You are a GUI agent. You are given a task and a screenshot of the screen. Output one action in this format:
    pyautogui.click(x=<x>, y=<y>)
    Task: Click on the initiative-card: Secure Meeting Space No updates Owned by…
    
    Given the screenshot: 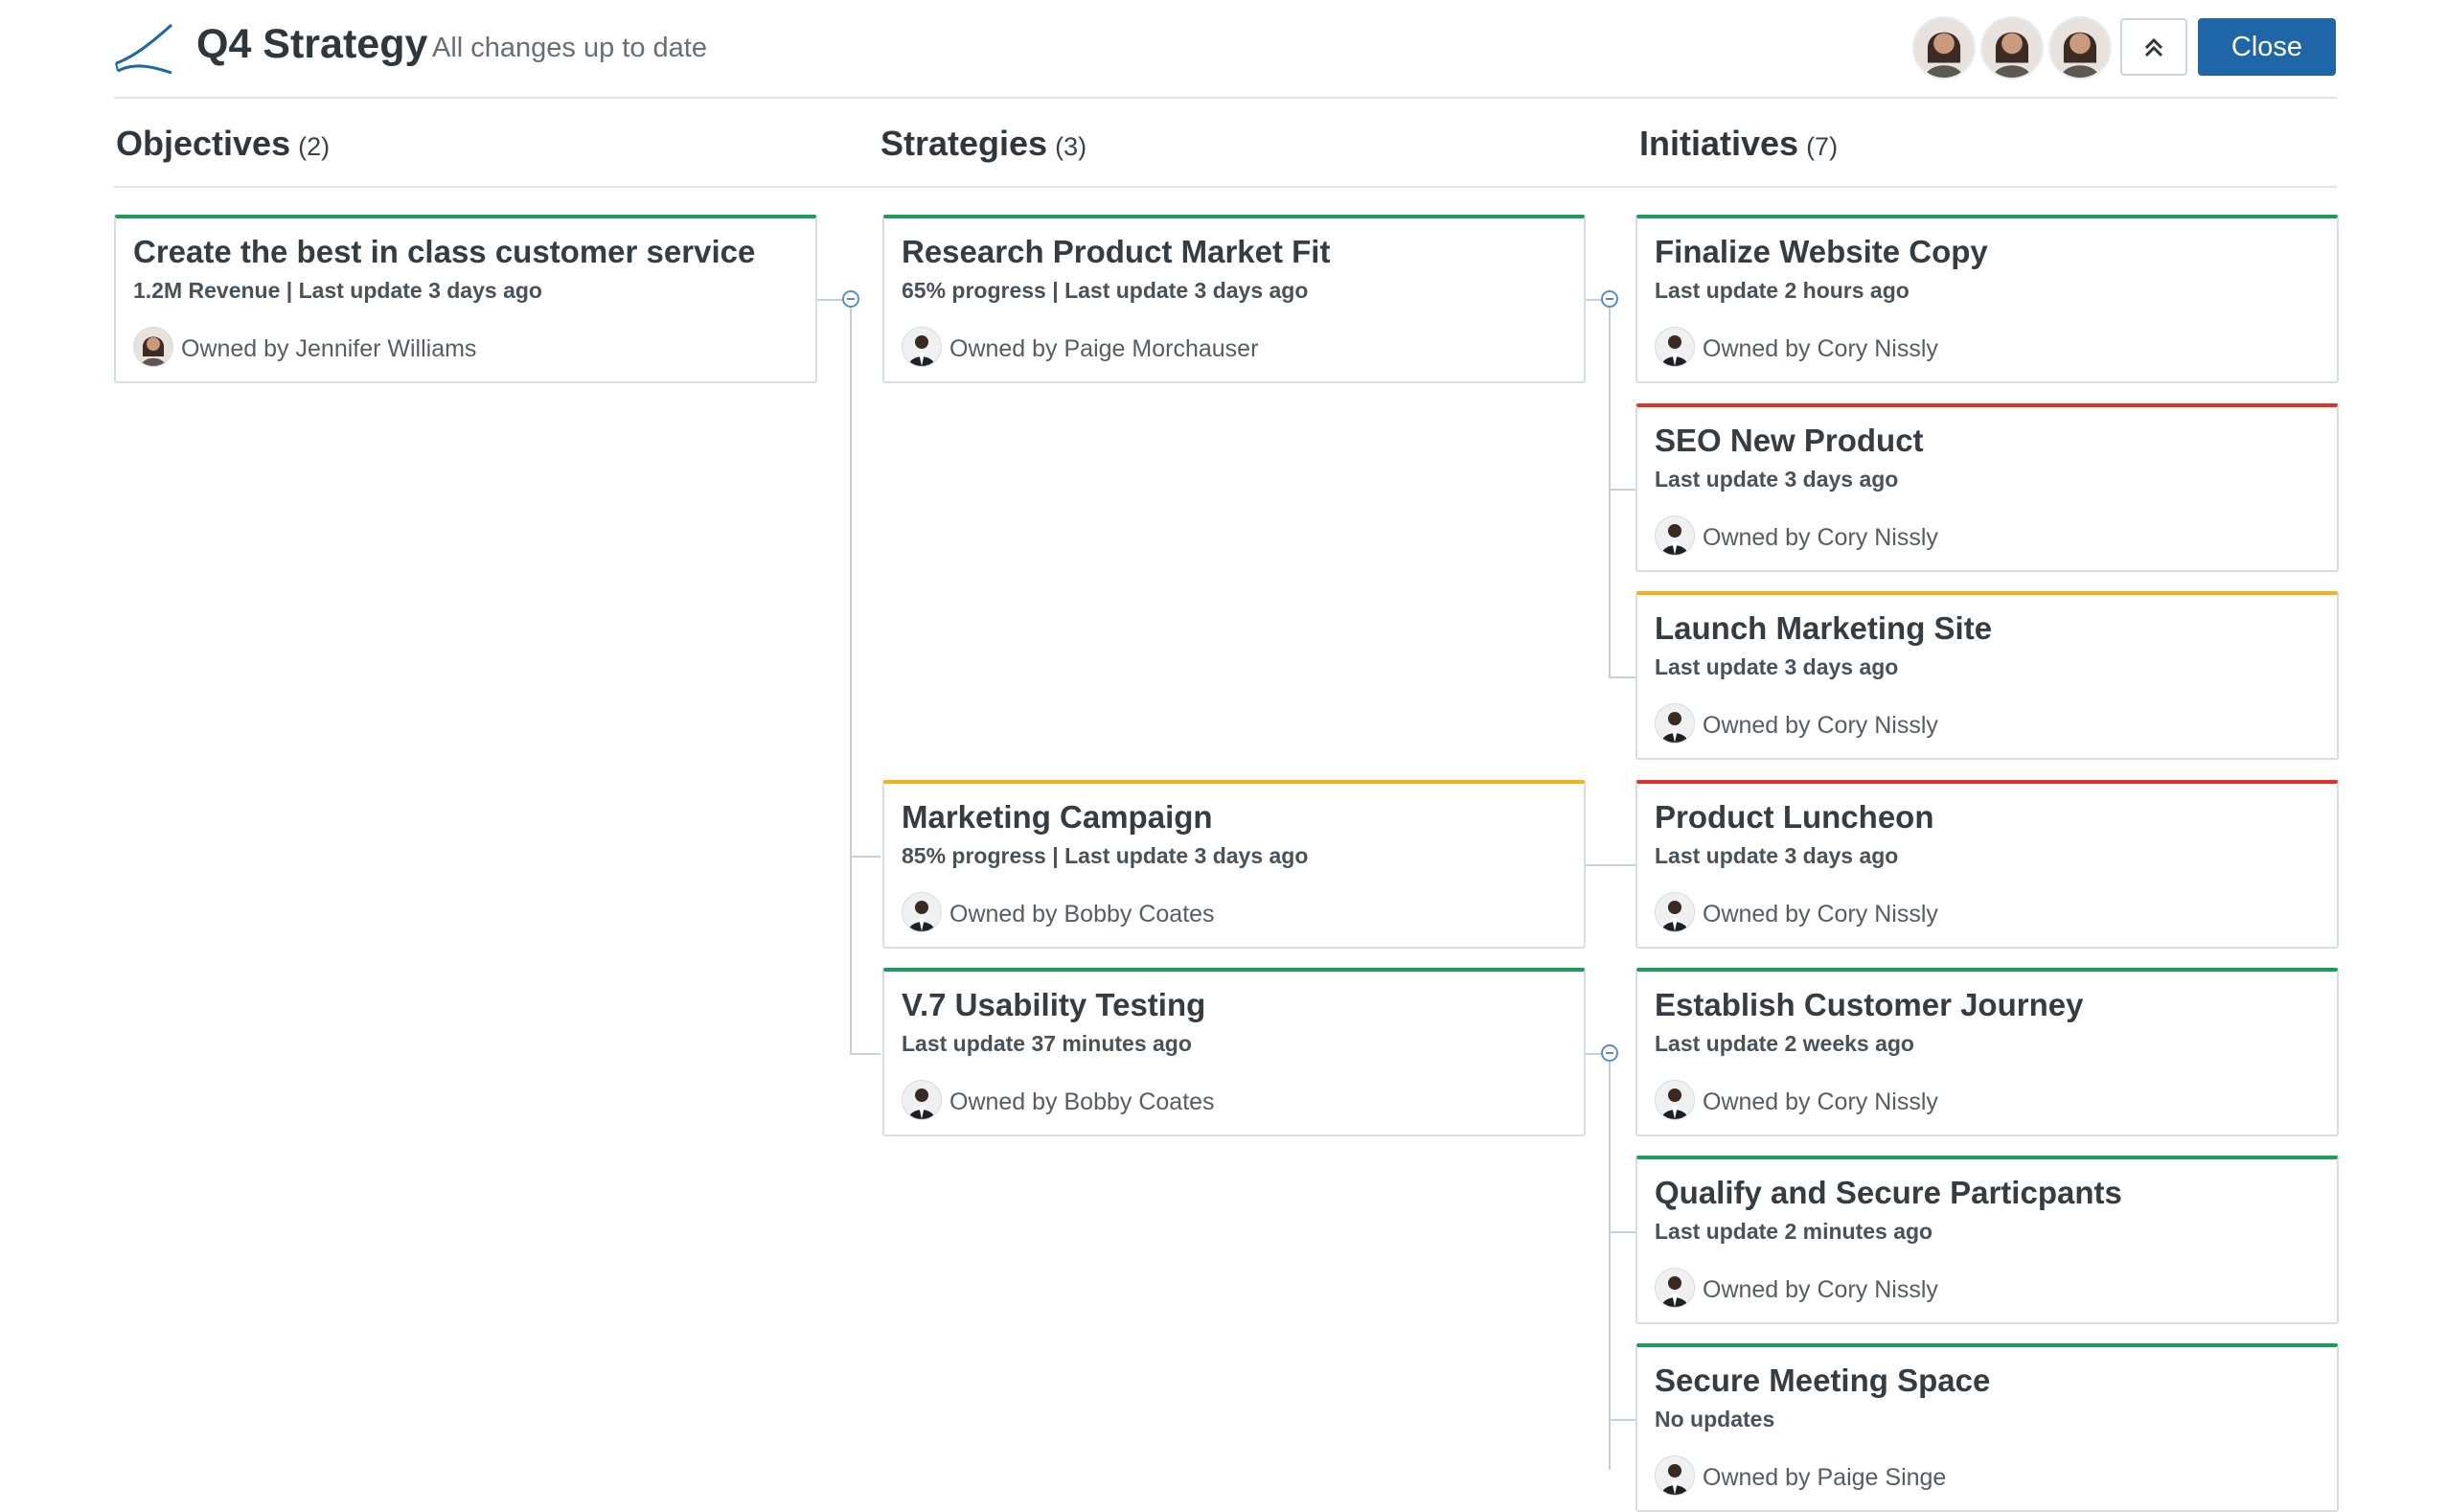 What is the action you would take?
    pyautogui.click(x=1987, y=1427)
    